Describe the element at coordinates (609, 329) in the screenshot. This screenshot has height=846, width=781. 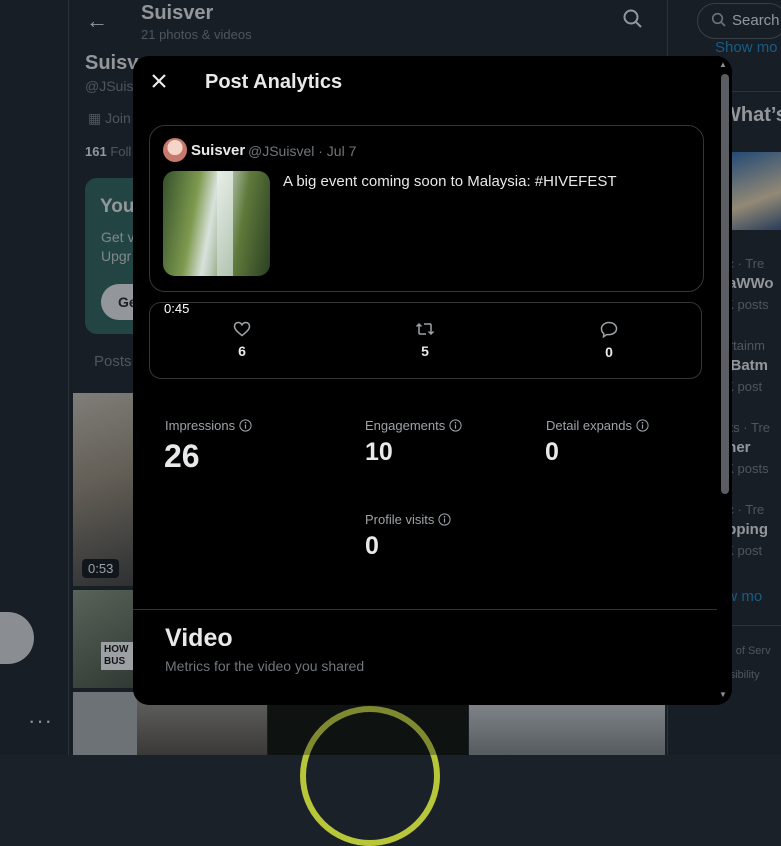
I see `reply-icon` at that location.